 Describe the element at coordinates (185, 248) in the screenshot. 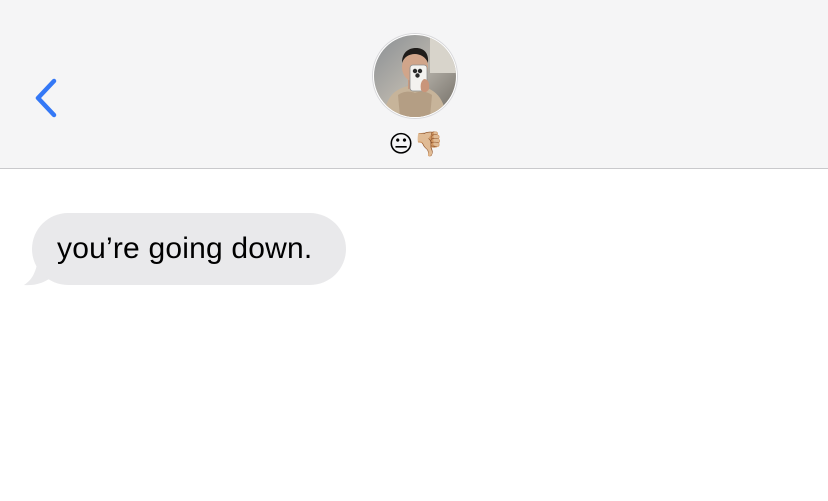

I see `message-text: you’re going down.` at that location.